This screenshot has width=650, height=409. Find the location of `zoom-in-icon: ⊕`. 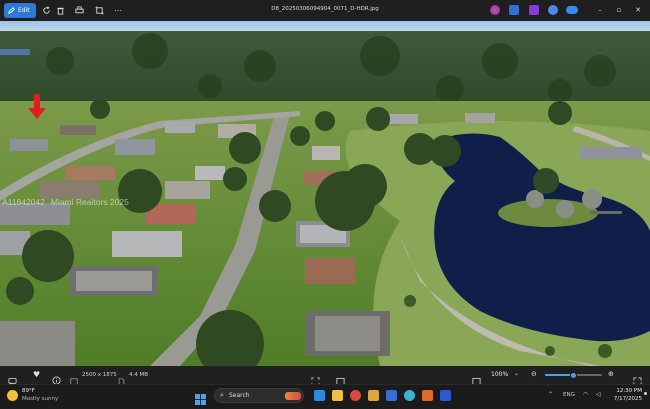

zoom-in-icon: ⊕ is located at coordinates (611, 374).